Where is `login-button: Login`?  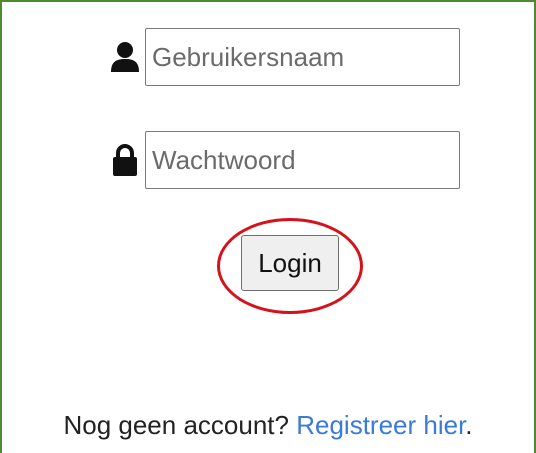 login-button: Login is located at coordinates (290, 263).